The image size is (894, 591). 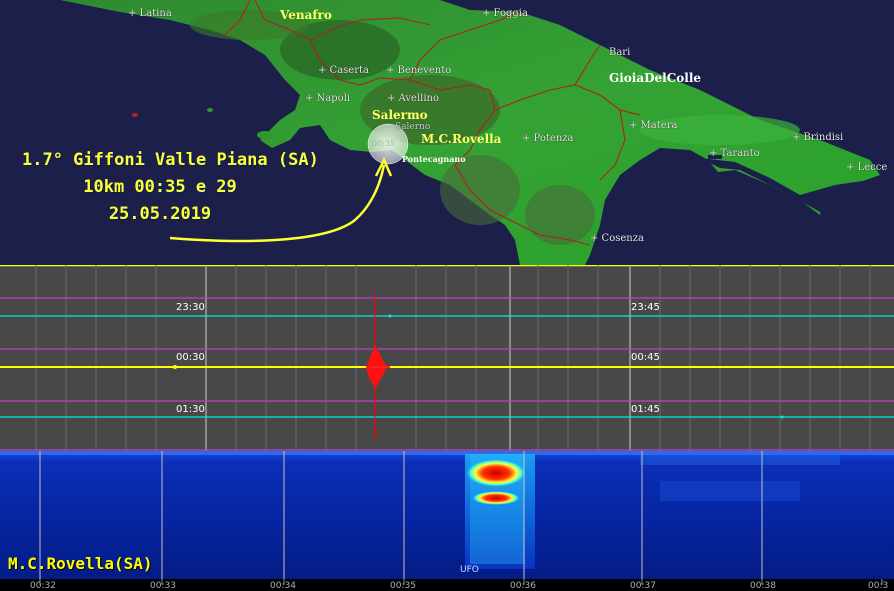 I want to click on city-taranto: + Taranto, so click(x=734, y=153).